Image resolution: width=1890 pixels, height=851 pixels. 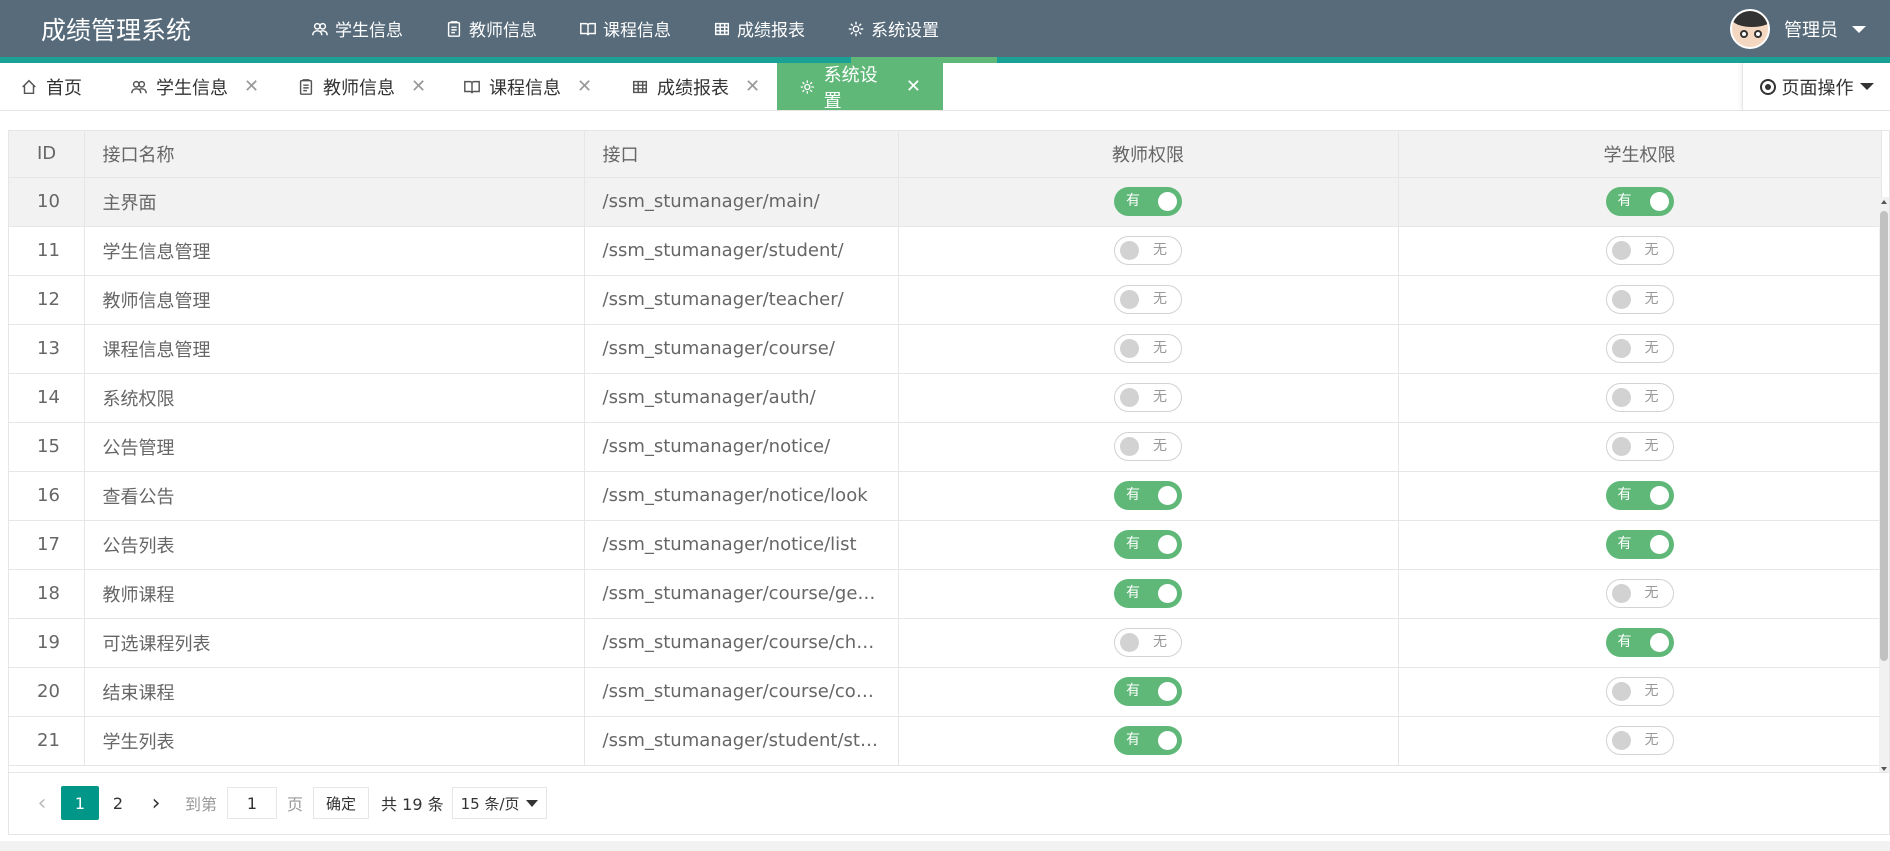 What do you see at coordinates (194, 86) in the screenshot?
I see `tab-students: 学生信息 ✕` at bounding box center [194, 86].